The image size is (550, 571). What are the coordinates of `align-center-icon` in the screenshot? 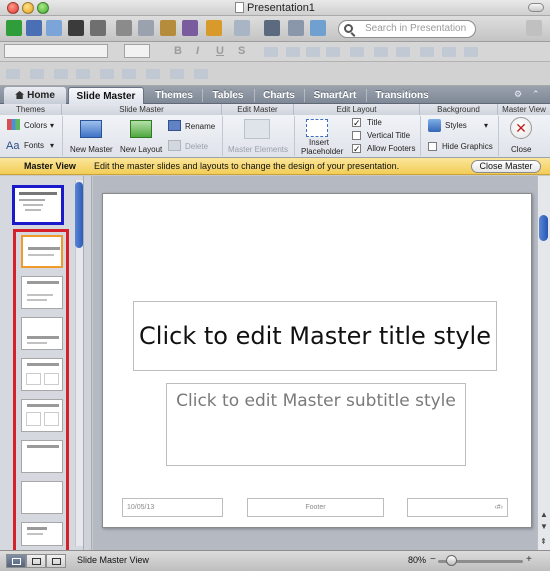 It's located at (293, 52).